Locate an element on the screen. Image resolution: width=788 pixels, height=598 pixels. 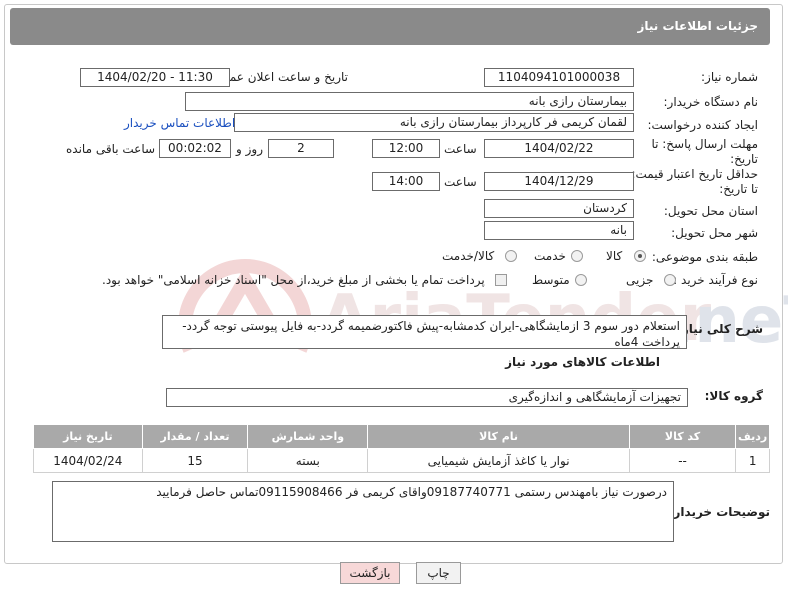
cell-date: 1404/02/24 is located at coordinates (88, 460).